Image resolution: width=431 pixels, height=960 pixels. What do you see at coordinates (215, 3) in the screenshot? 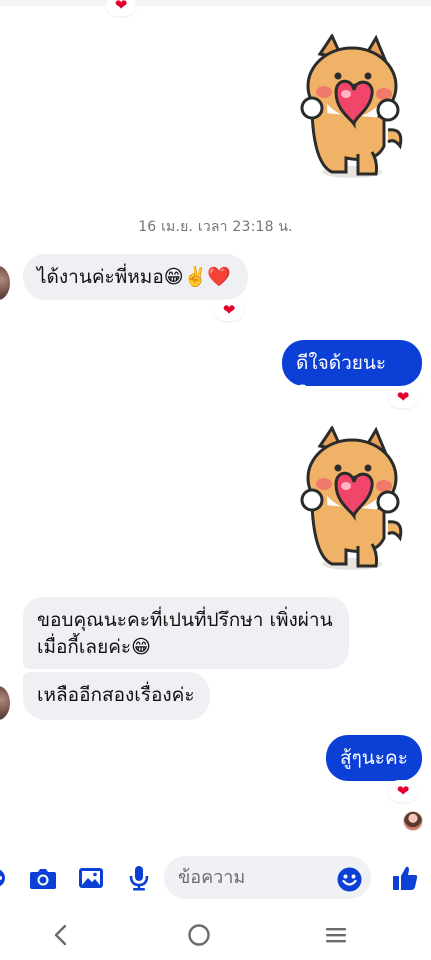
I see `top-divider` at bounding box center [215, 3].